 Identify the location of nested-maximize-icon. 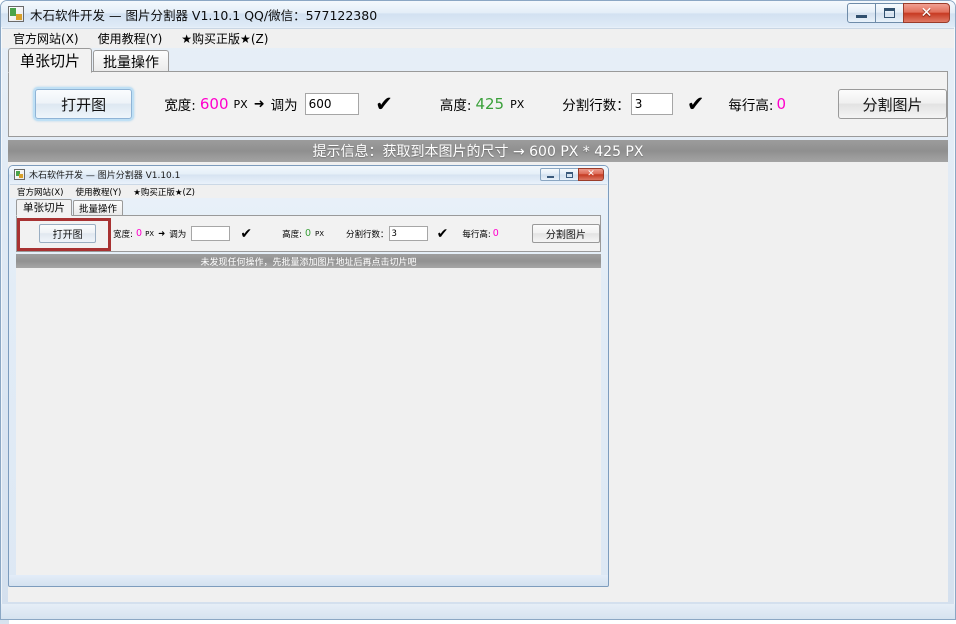
(569, 174).